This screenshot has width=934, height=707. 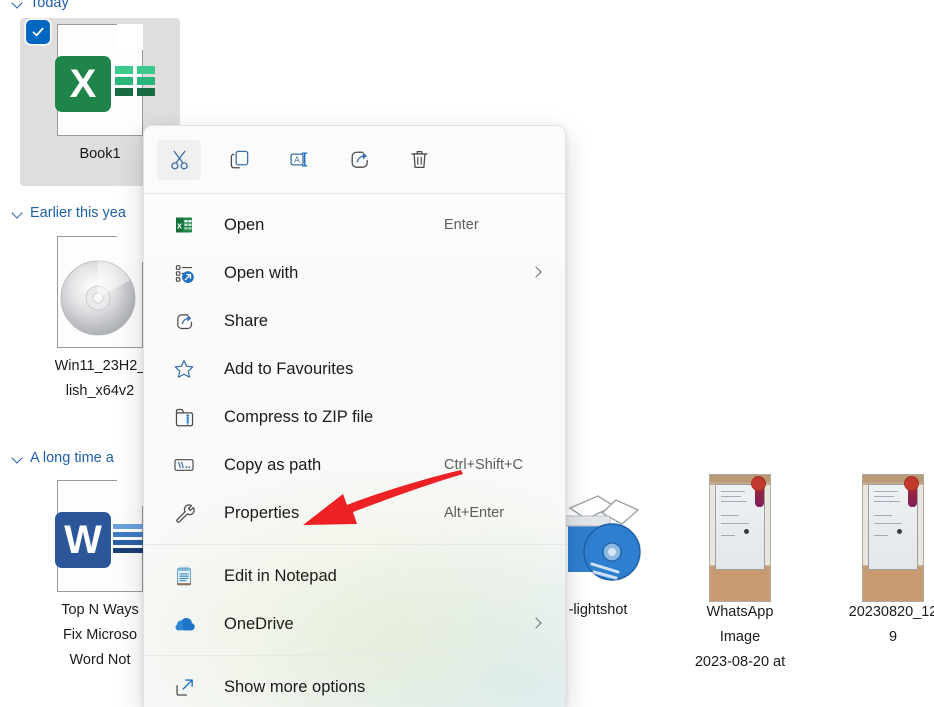 I want to click on open-with-icon, so click(x=184, y=273).